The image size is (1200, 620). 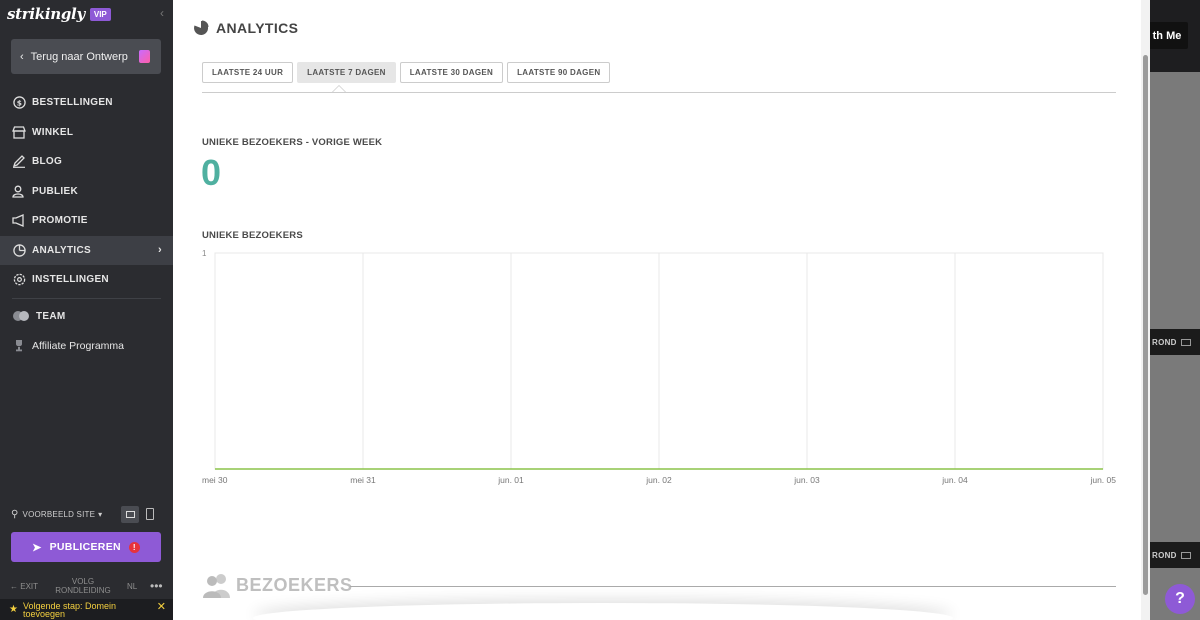 I want to click on sidebar-item-team: TEAM, so click(x=86, y=317).